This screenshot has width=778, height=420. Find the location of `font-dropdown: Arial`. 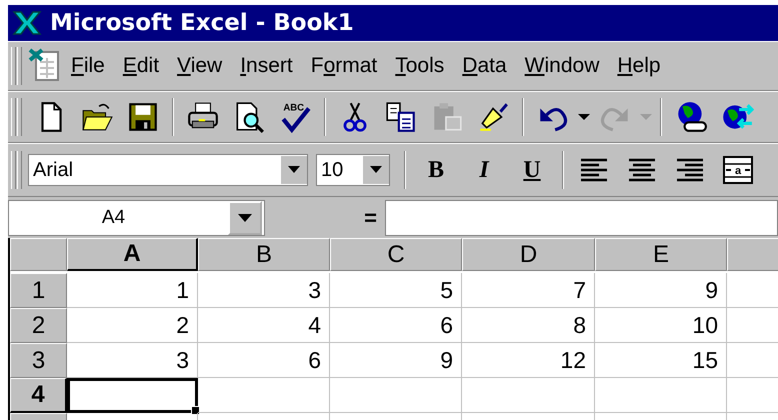

font-dropdown: Arial is located at coordinates (168, 170).